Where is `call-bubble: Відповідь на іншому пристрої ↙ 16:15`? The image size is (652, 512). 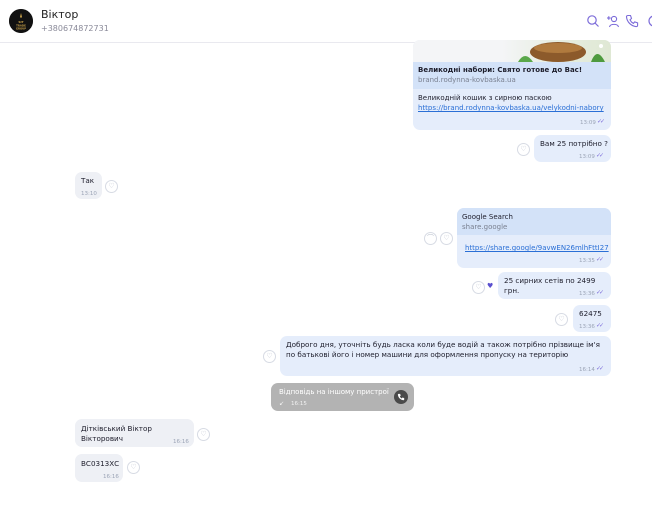
call-bubble: Відповідь на іншому пристрої ↙ 16:15 is located at coordinates (342, 397).